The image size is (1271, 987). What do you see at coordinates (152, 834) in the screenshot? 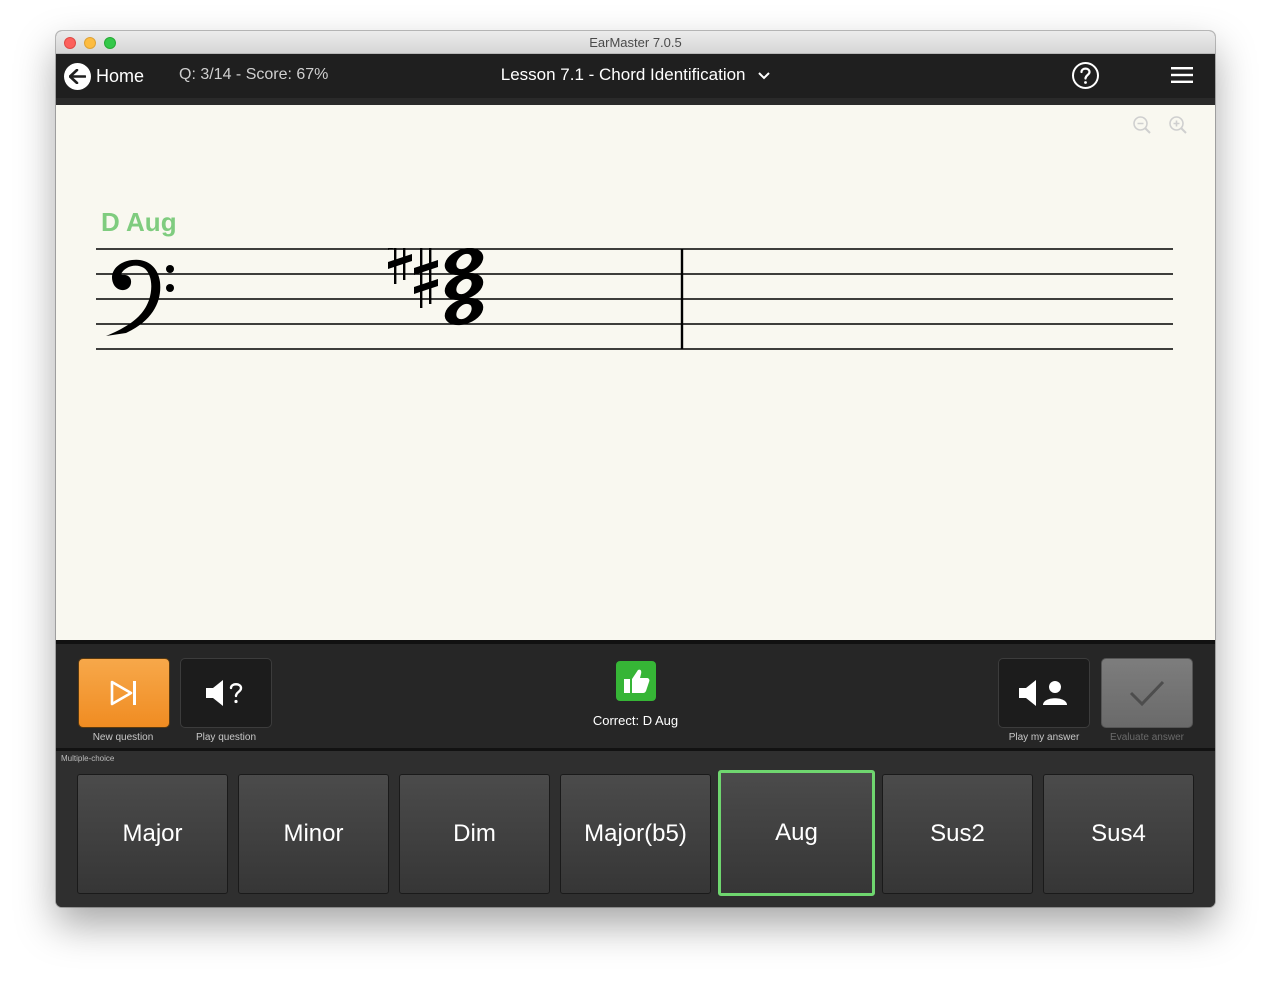
I see `answer-major-button: Major` at bounding box center [152, 834].